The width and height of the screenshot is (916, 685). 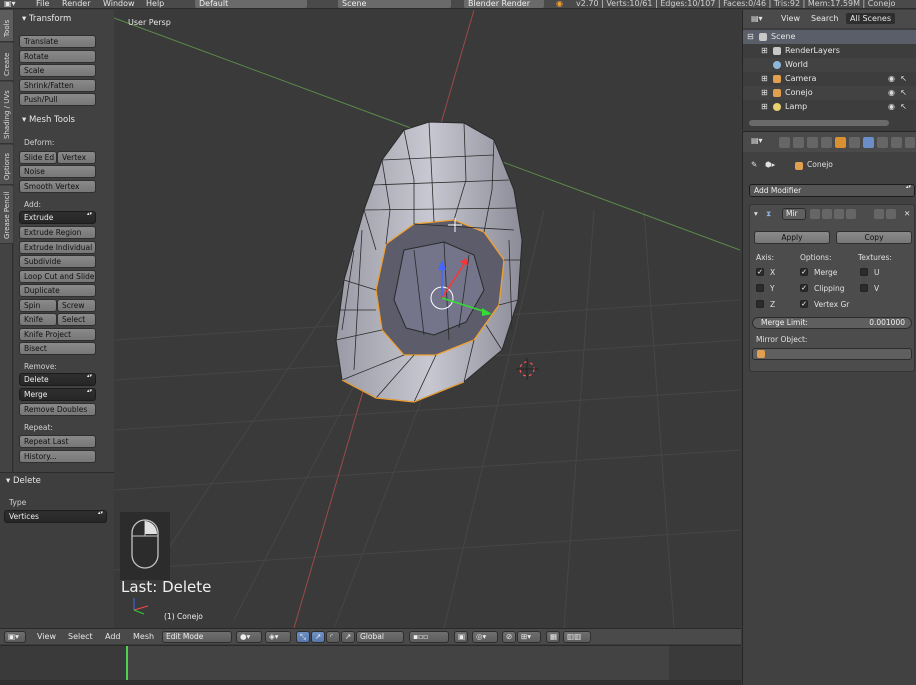 What do you see at coordinates (57, 394) in the screenshot?
I see `merge-dropdown: Merge` at bounding box center [57, 394].